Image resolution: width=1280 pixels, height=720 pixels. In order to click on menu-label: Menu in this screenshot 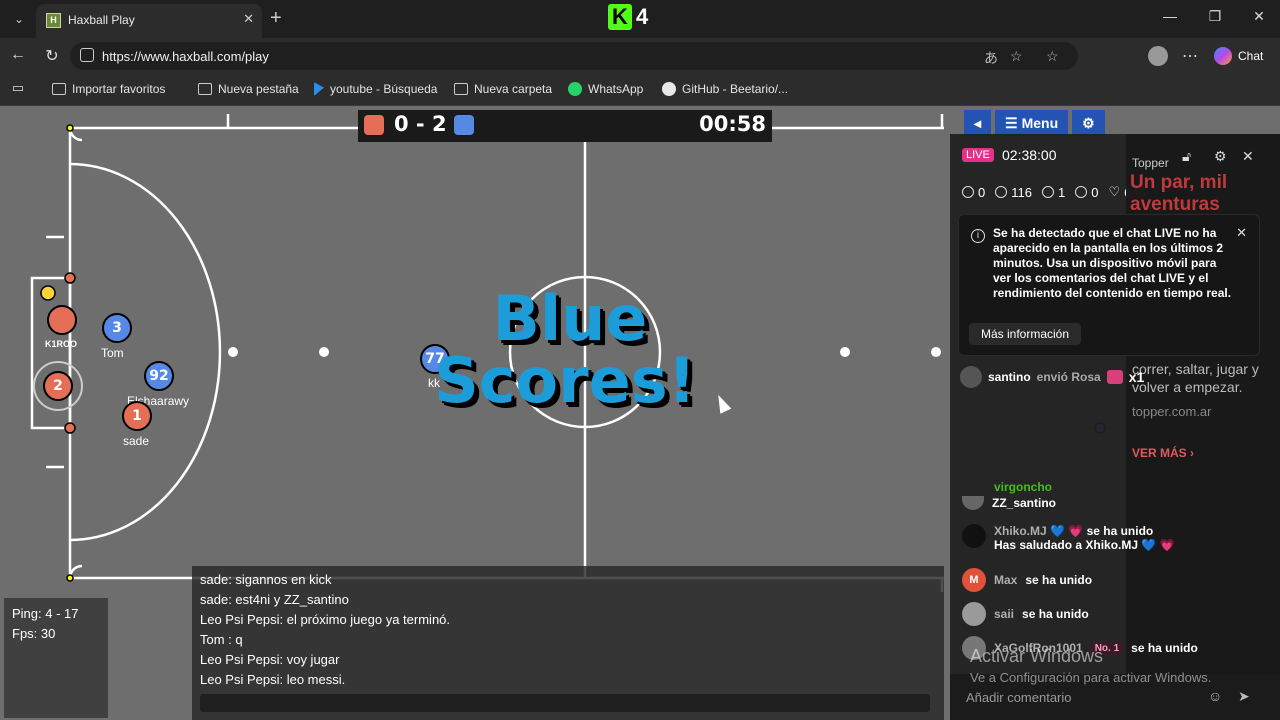, I will do `click(1040, 123)`.